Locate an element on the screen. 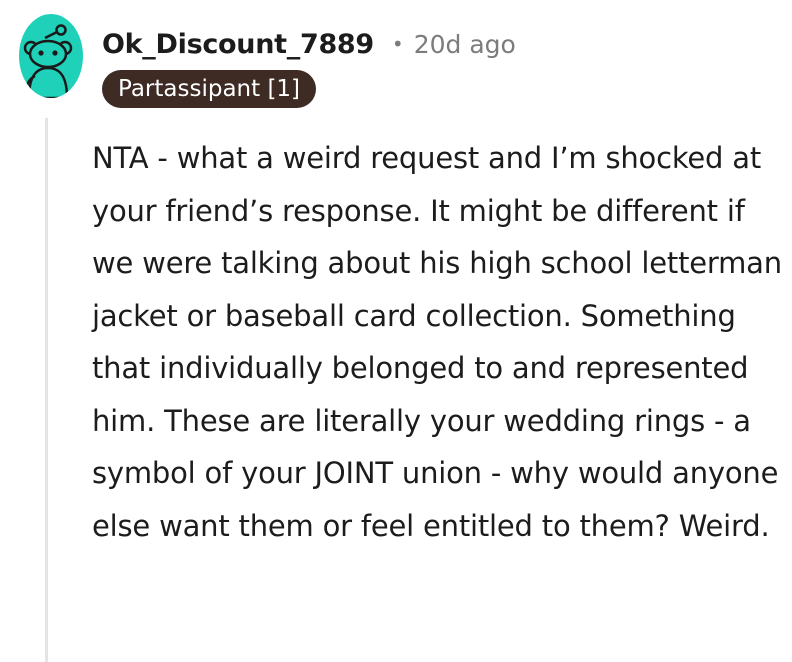 This screenshot has width=792, height=662. user-flair-badge: Partassipant [1] is located at coordinates (209, 89).